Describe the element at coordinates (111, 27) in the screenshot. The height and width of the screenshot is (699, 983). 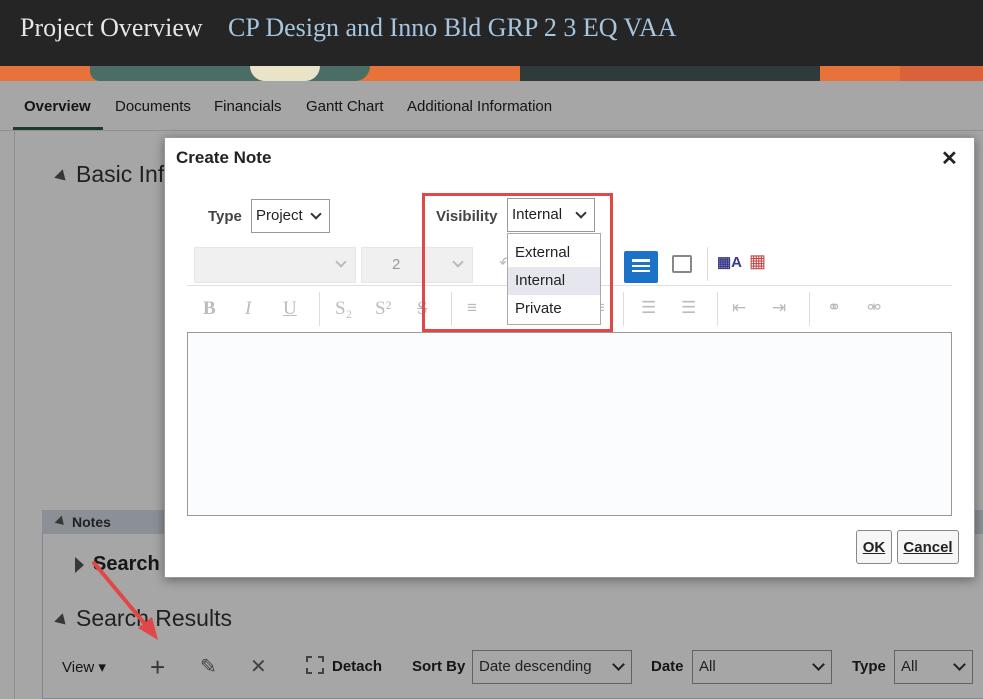
I see `page-title: Project Overview` at that location.